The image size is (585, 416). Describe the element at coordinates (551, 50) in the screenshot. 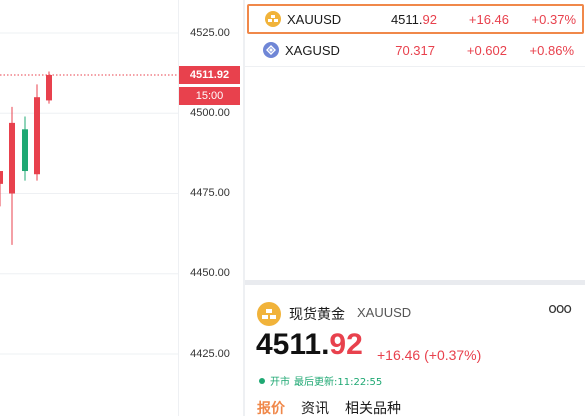

I see `percent-change: +0.86%` at that location.